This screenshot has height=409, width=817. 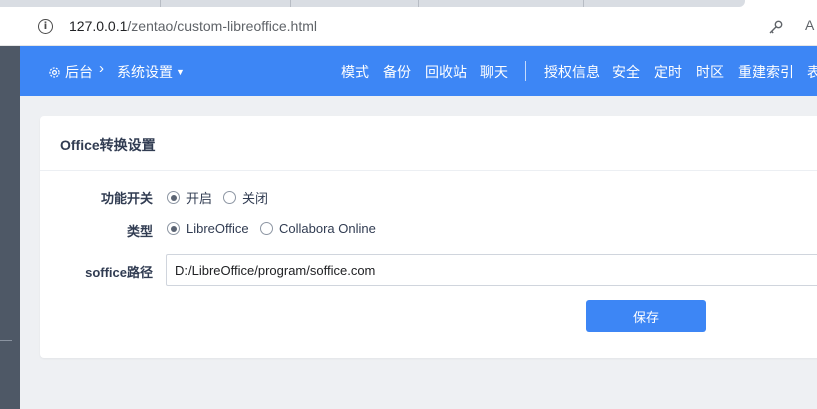 I want to click on gear-icon, so click(x=54, y=72).